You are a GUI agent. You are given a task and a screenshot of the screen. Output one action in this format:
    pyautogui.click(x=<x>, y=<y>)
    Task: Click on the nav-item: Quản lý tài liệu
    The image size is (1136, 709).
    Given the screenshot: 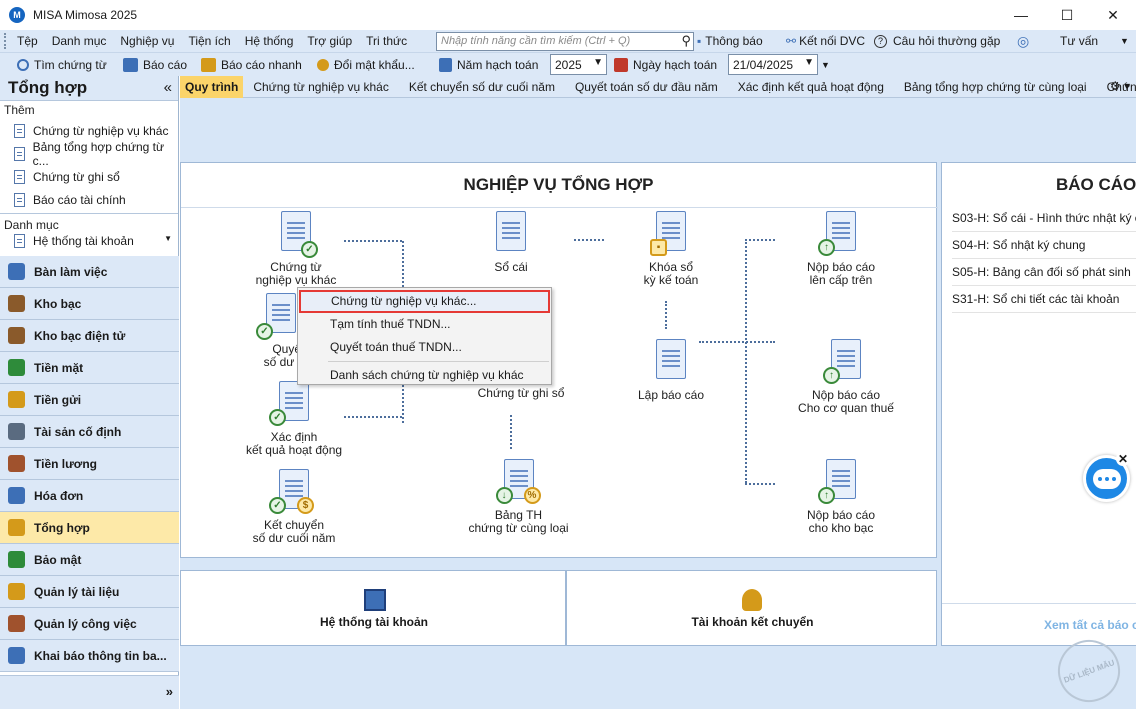 What is the action you would take?
    pyautogui.click(x=89, y=592)
    